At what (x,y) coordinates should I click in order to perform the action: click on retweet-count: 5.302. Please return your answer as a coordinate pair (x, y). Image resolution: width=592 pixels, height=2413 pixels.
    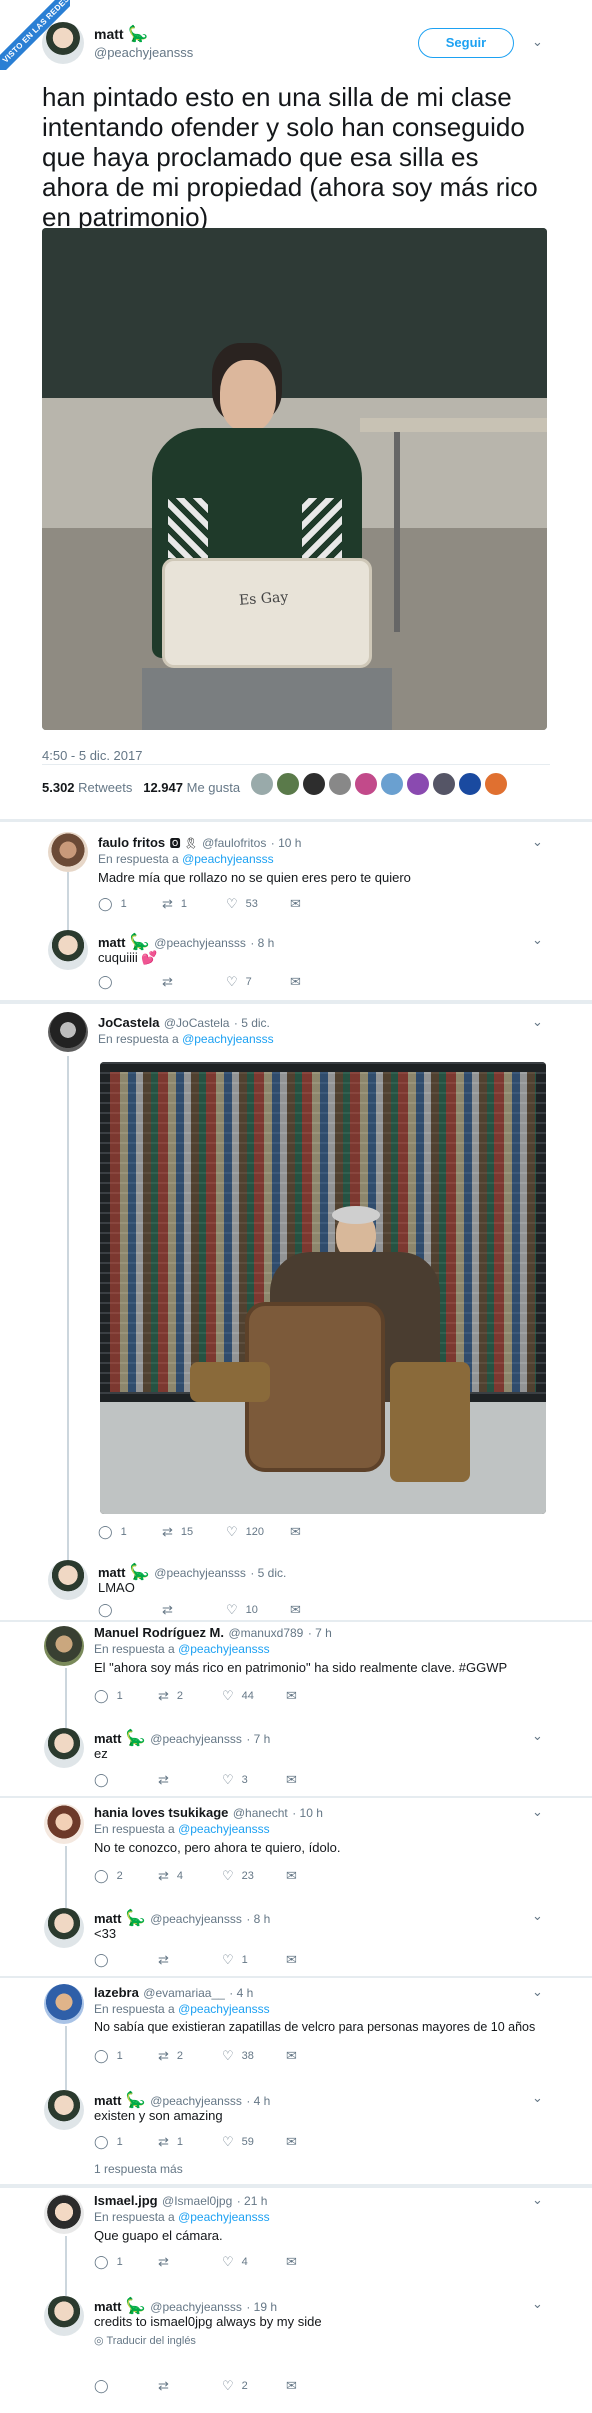
    Looking at the image, I should click on (58, 787).